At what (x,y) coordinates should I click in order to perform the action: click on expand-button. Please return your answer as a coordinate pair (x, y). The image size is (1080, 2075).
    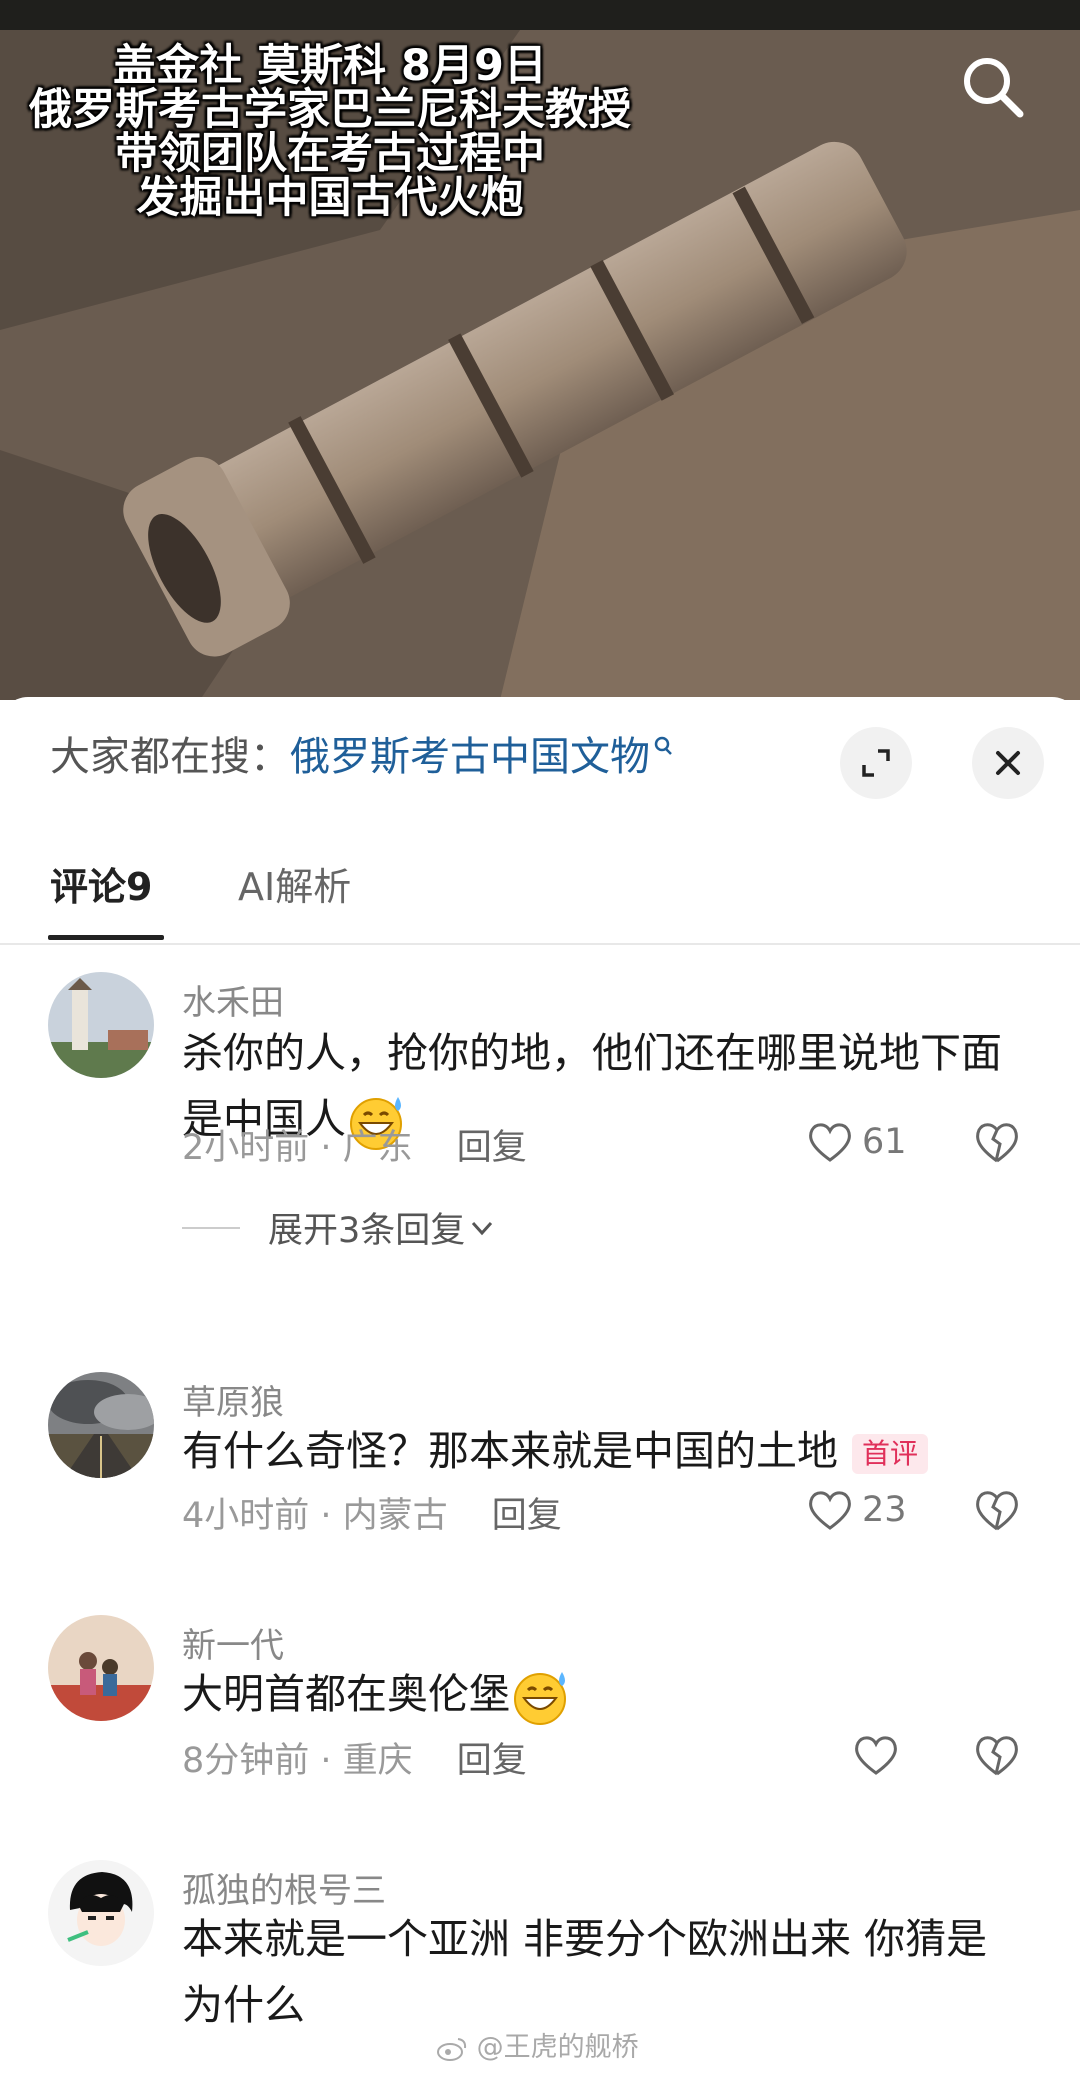
    Looking at the image, I should click on (876, 763).